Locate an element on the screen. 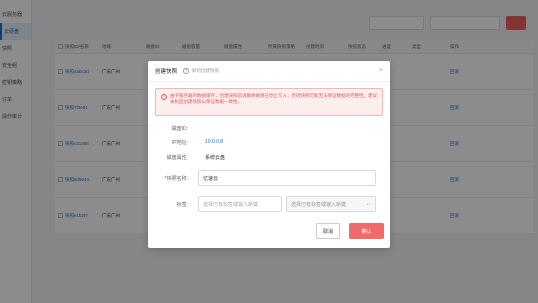 The height and width of the screenshot is (303, 538). disk-attr-label: 磁盘属性: is located at coordinates (177, 158).